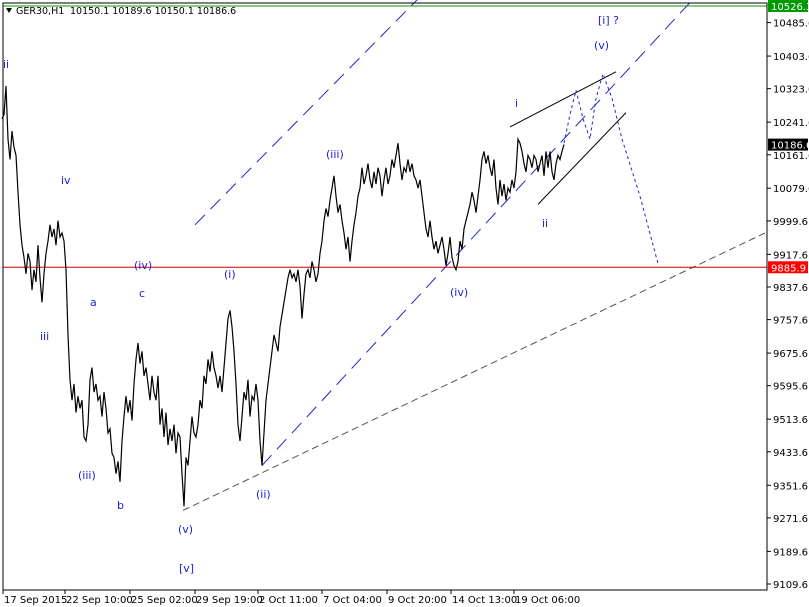 Image resolution: width=809 pixels, height=607 pixels. What do you see at coordinates (263, 494) in the screenshot?
I see `wave-label: (ii)` at bounding box center [263, 494].